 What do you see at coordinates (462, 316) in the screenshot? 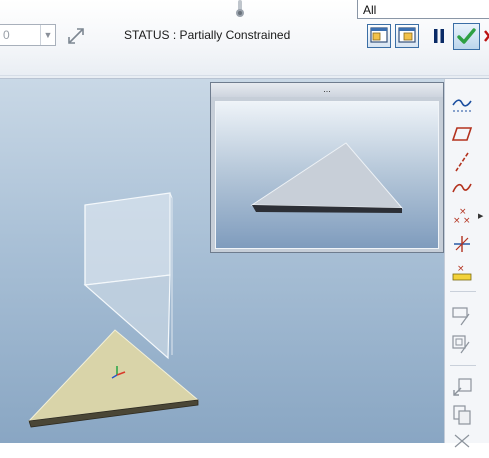
I see `assemble-component-icon` at bounding box center [462, 316].